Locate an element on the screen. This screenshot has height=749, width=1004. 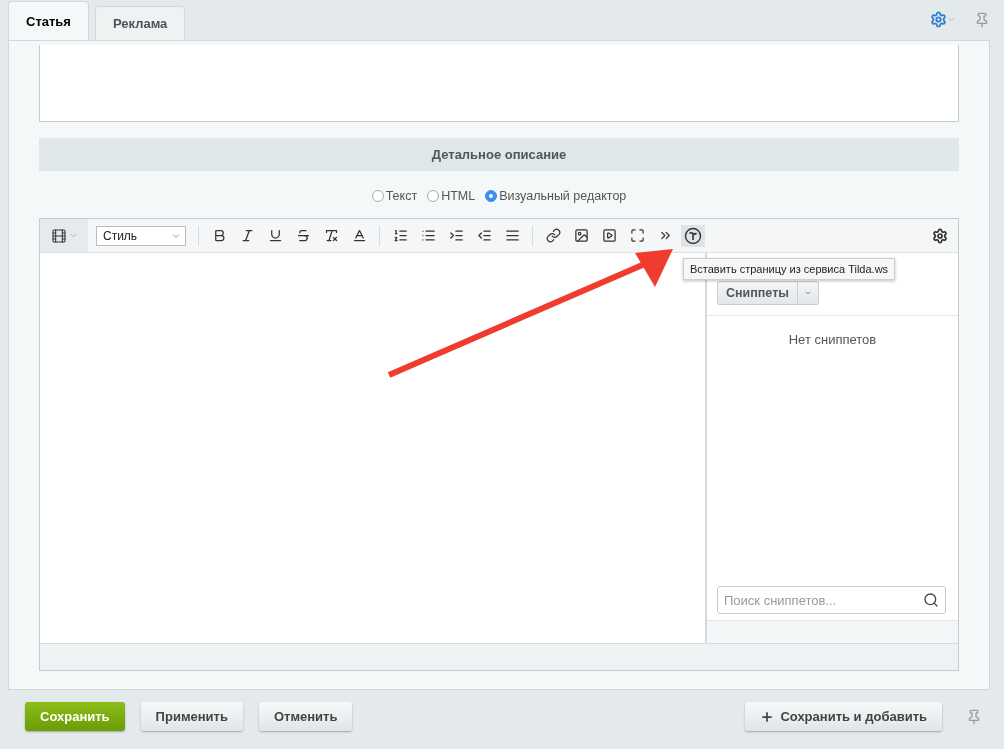
font-color-icon is located at coordinates (359, 235).